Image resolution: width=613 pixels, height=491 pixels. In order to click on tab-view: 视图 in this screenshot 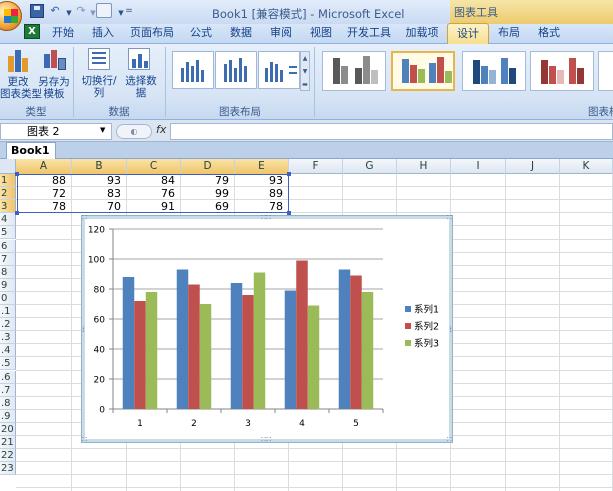, I will do `click(321, 34)`.